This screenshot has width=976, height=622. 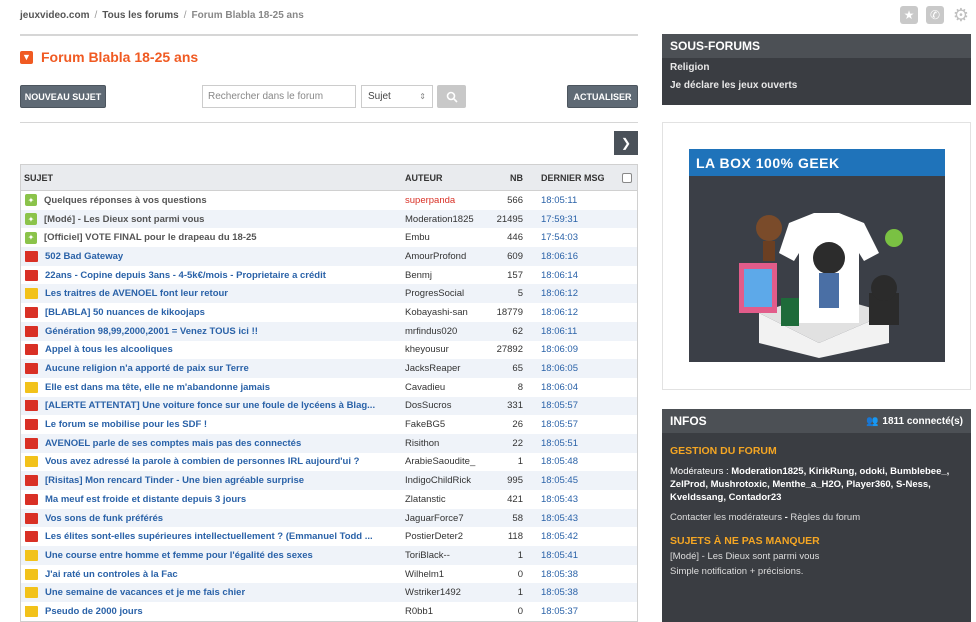 I want to click on refresh-button: ACTUALISER, so click(x=602, y=96).